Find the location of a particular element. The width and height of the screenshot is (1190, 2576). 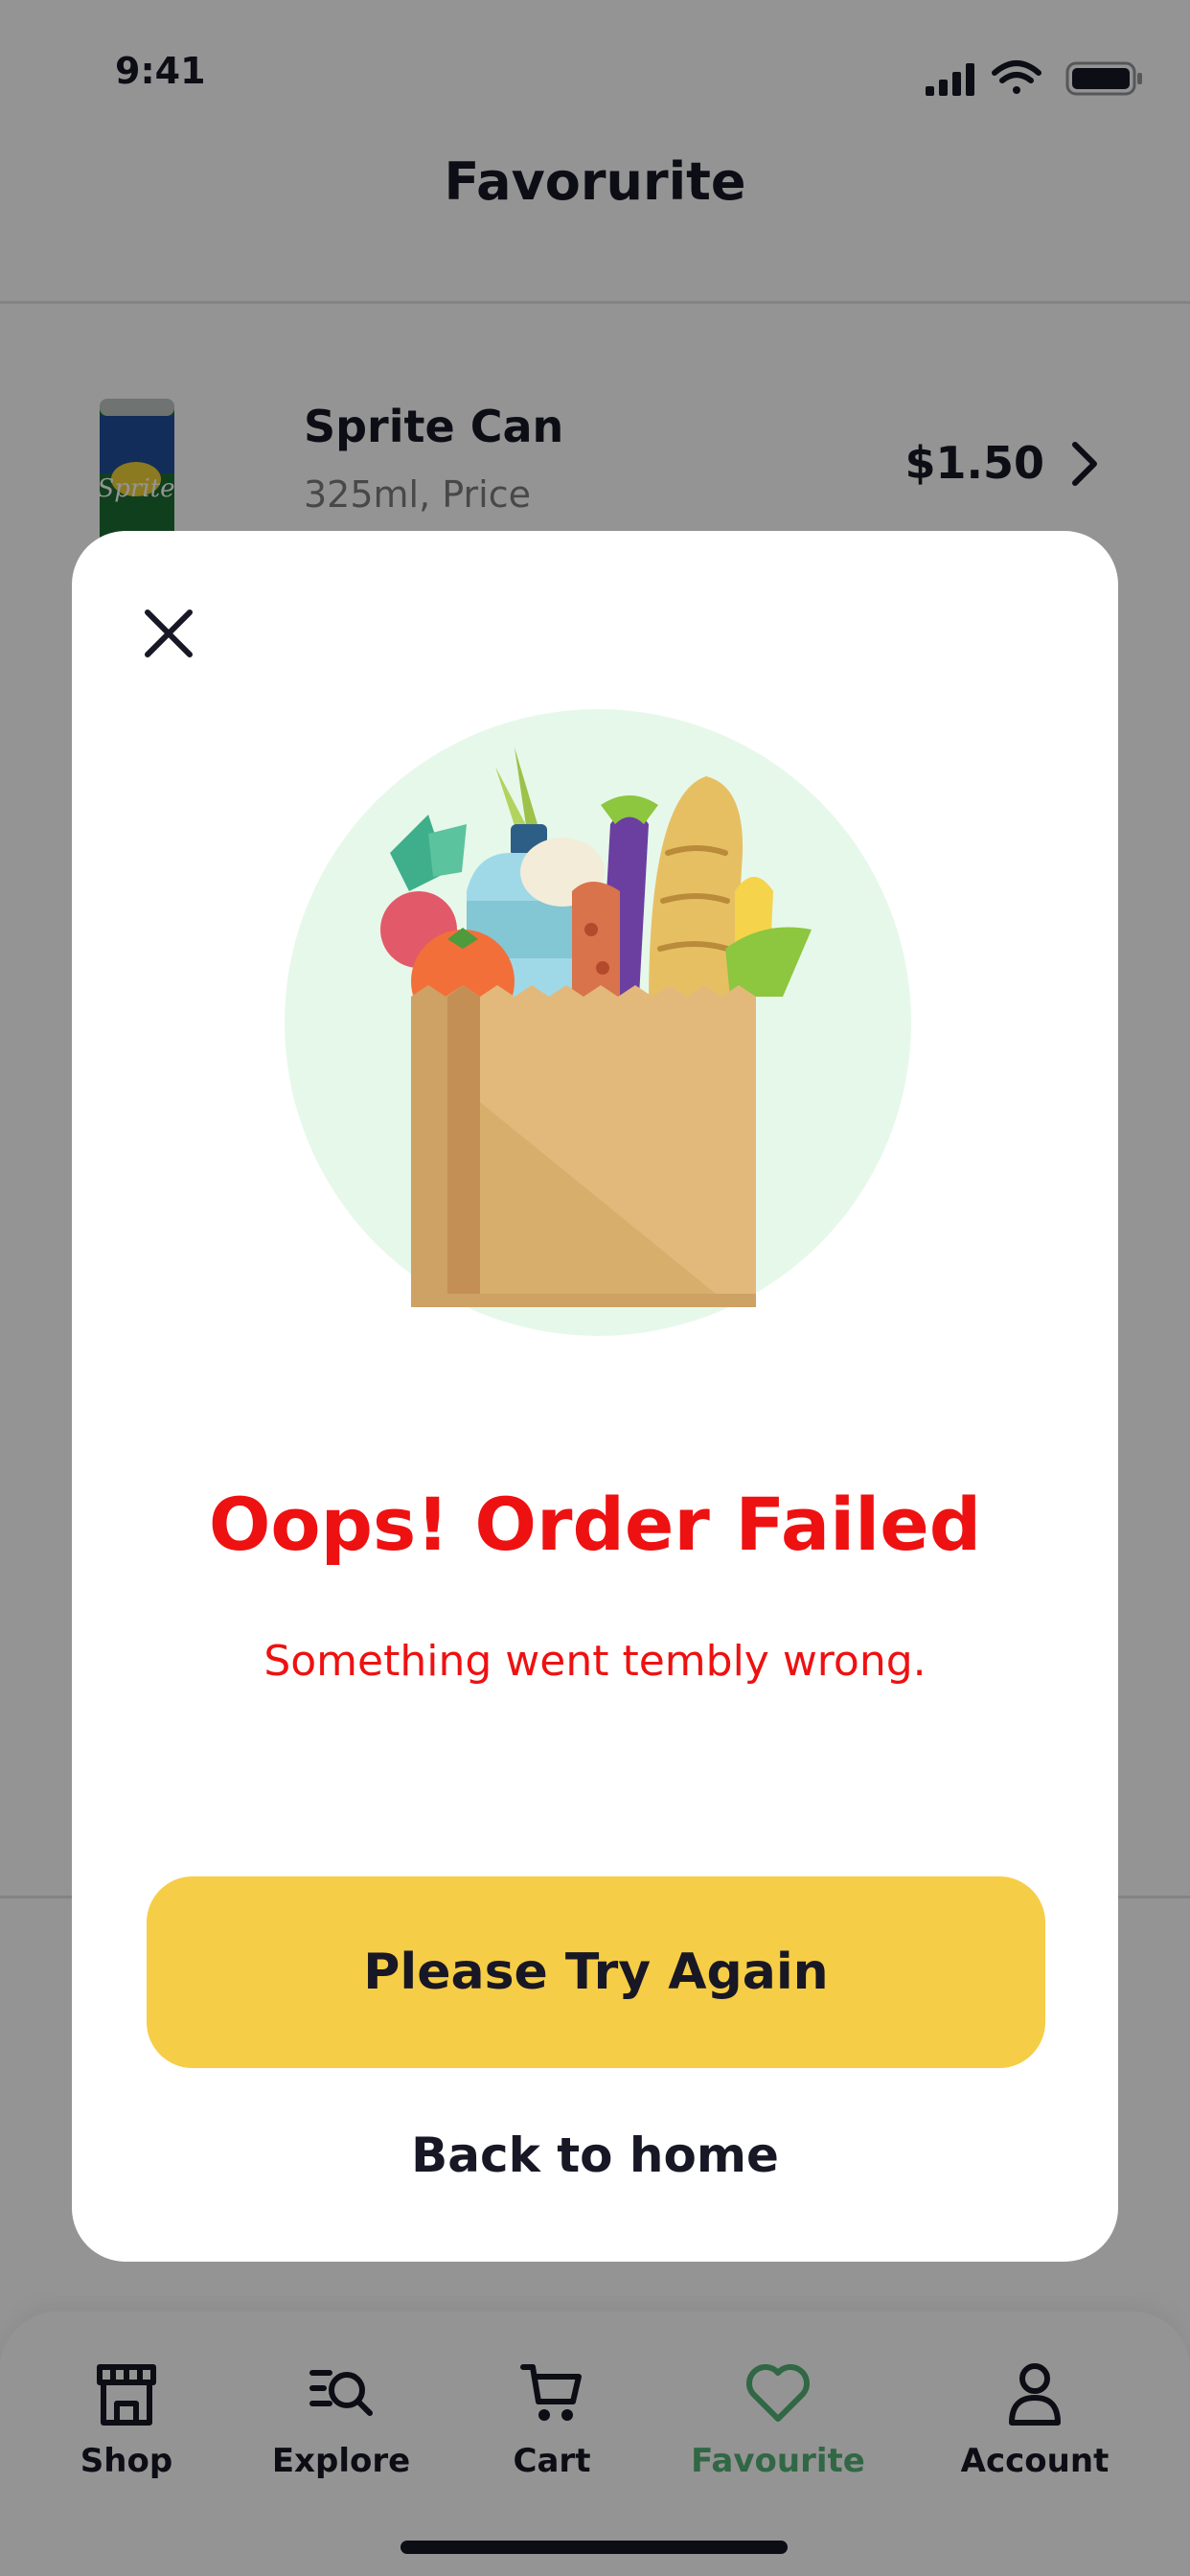

error-title: Oops! Order Failed is located at coordinates (595, 1525).